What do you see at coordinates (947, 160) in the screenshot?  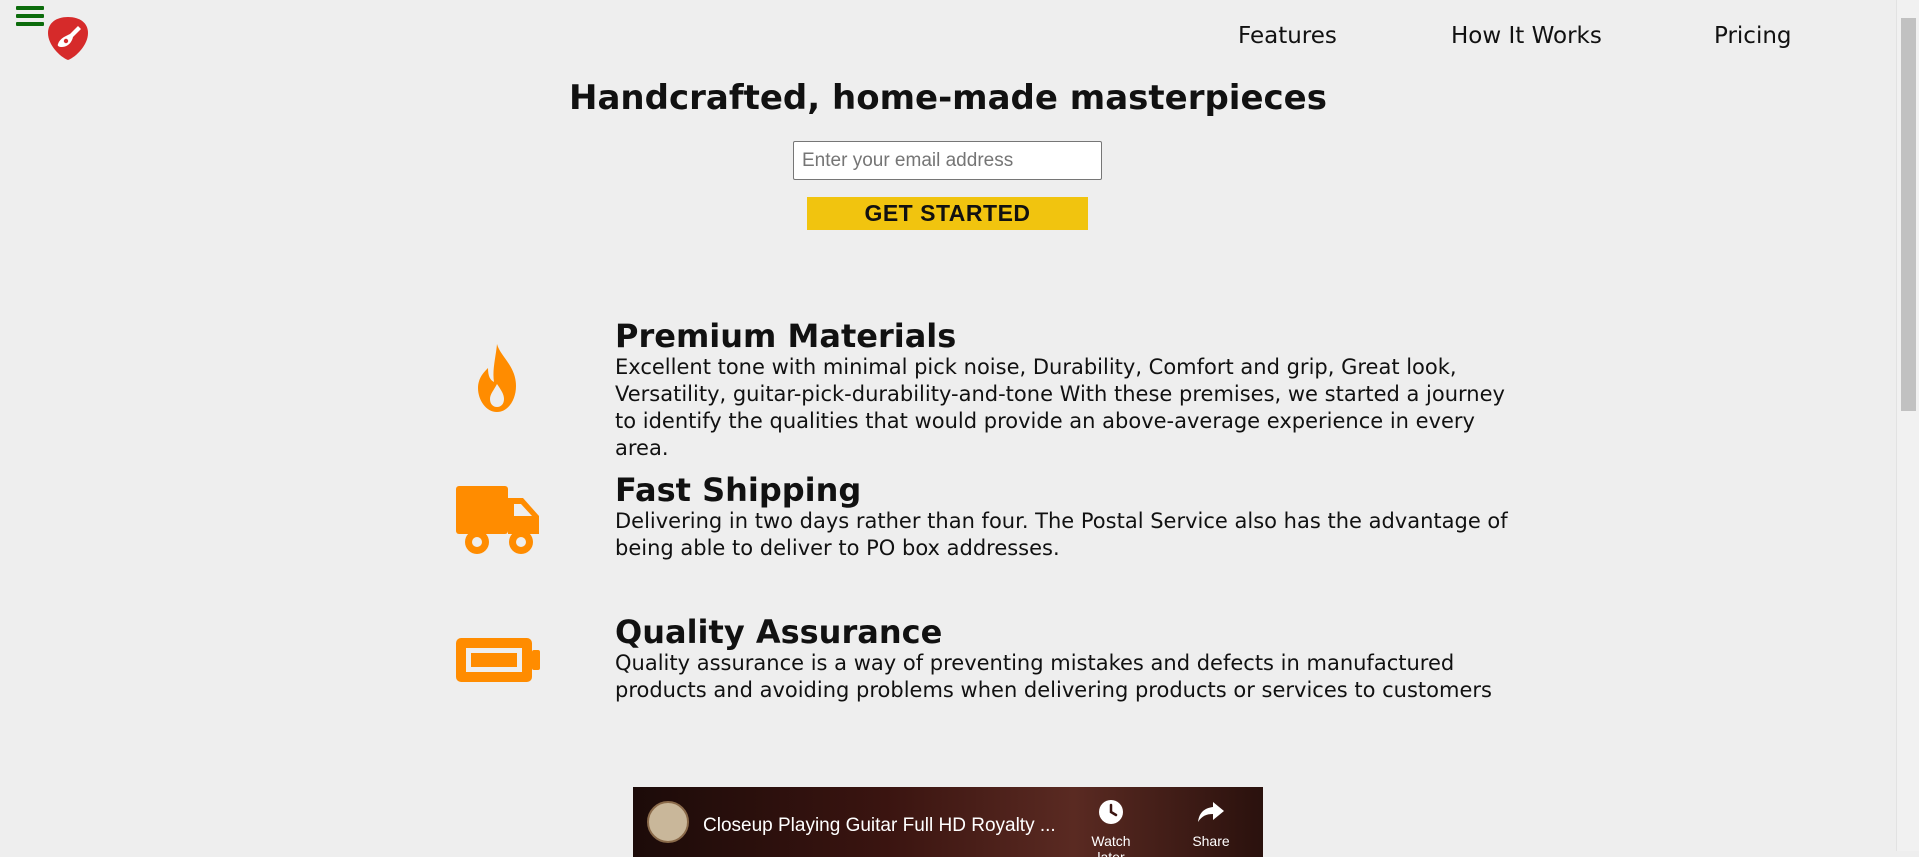 I see `email-input` at bounding box center [947, 160].